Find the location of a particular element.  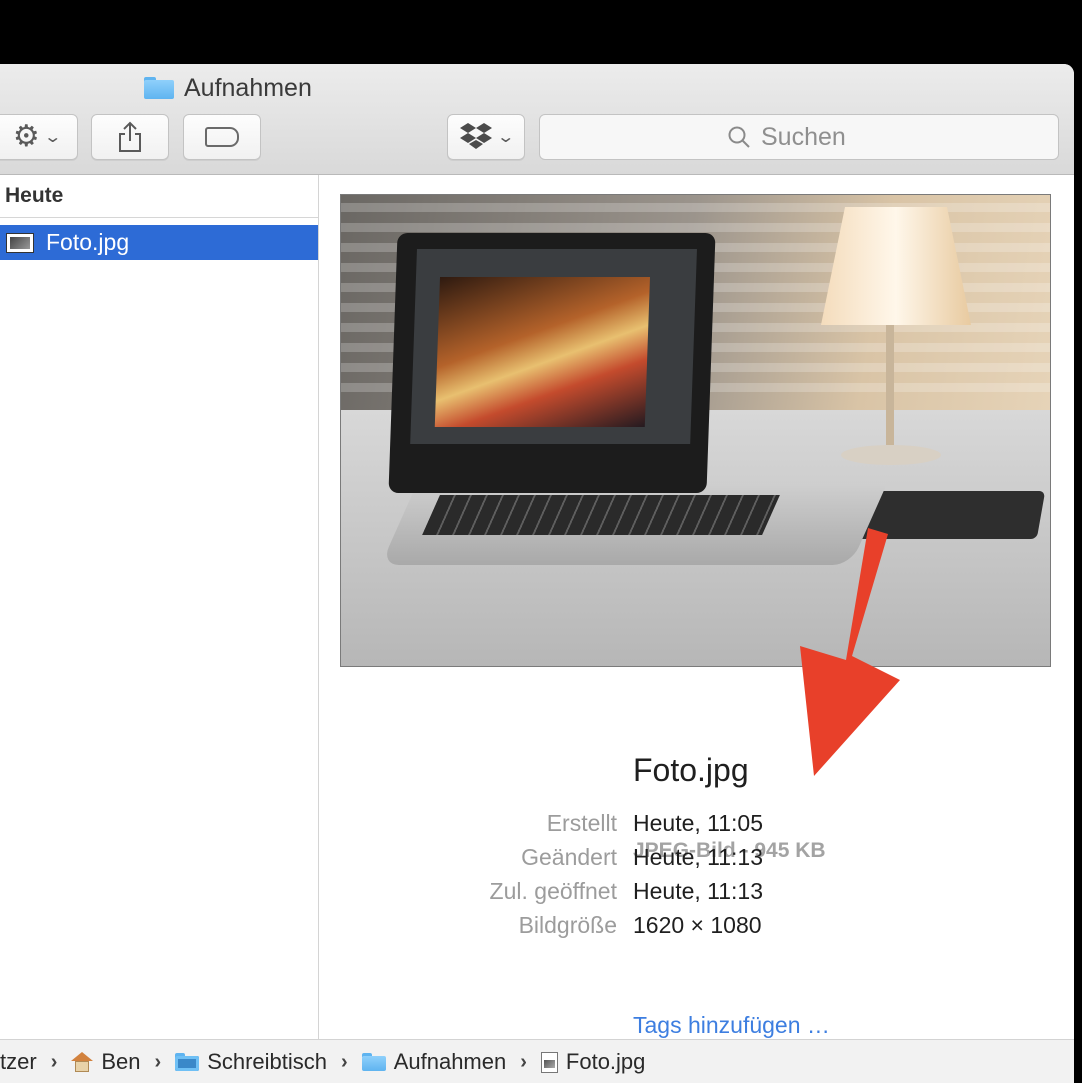

list-item: Foto.jpg is located at coordinates (159, 242).